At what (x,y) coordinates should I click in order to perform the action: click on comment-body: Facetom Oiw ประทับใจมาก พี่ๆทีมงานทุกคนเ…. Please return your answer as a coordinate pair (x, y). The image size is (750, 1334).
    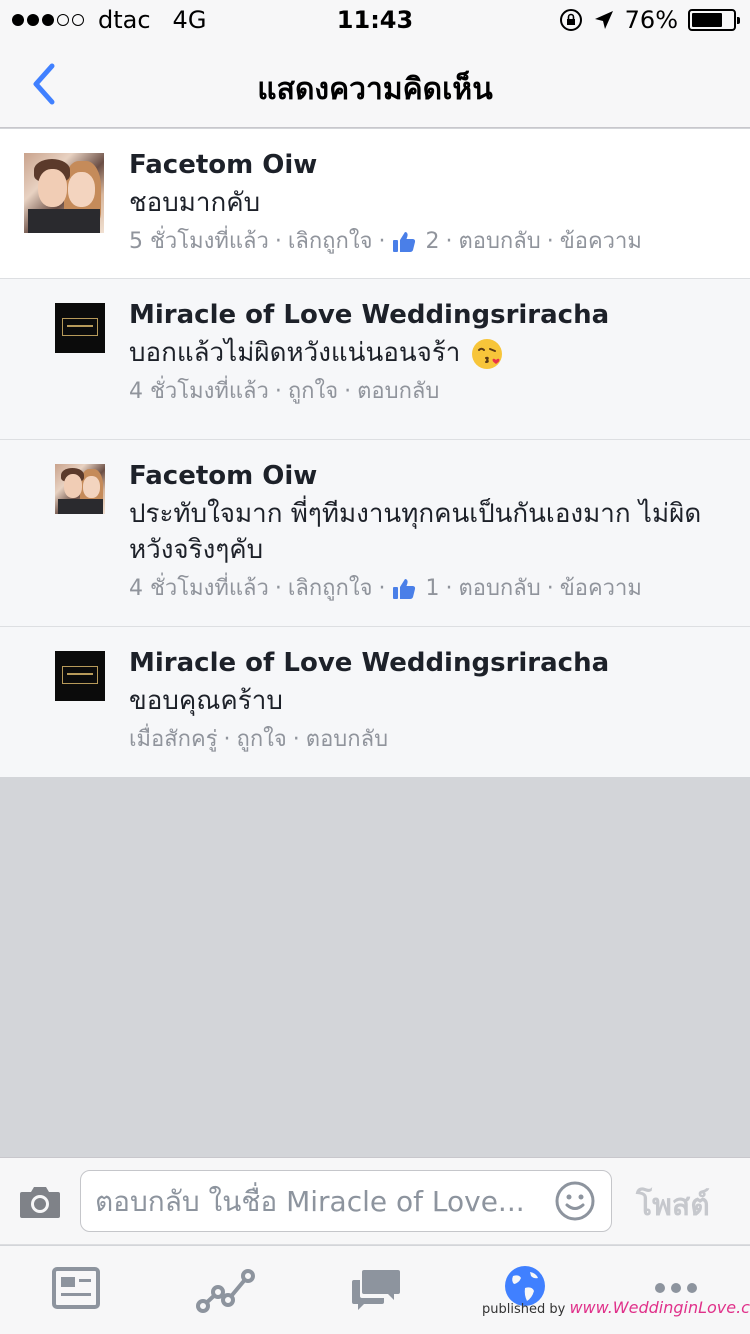
    Looking at the image, I should click on (429, 532).